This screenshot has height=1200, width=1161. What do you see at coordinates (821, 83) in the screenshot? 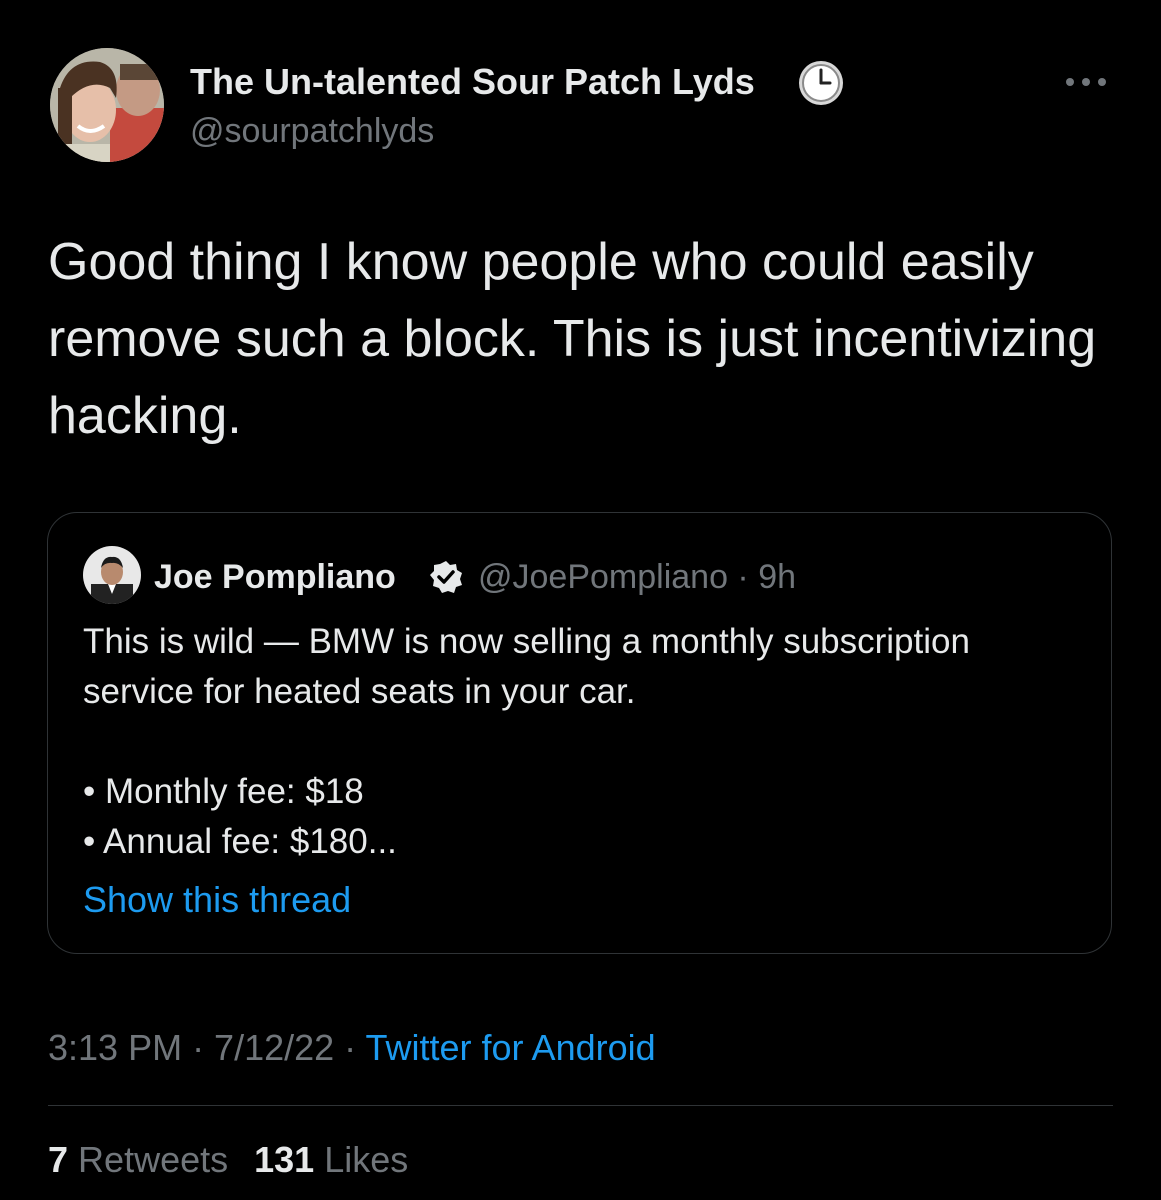
I see `clock-emoji-icon` at bounding box center [821, 83].